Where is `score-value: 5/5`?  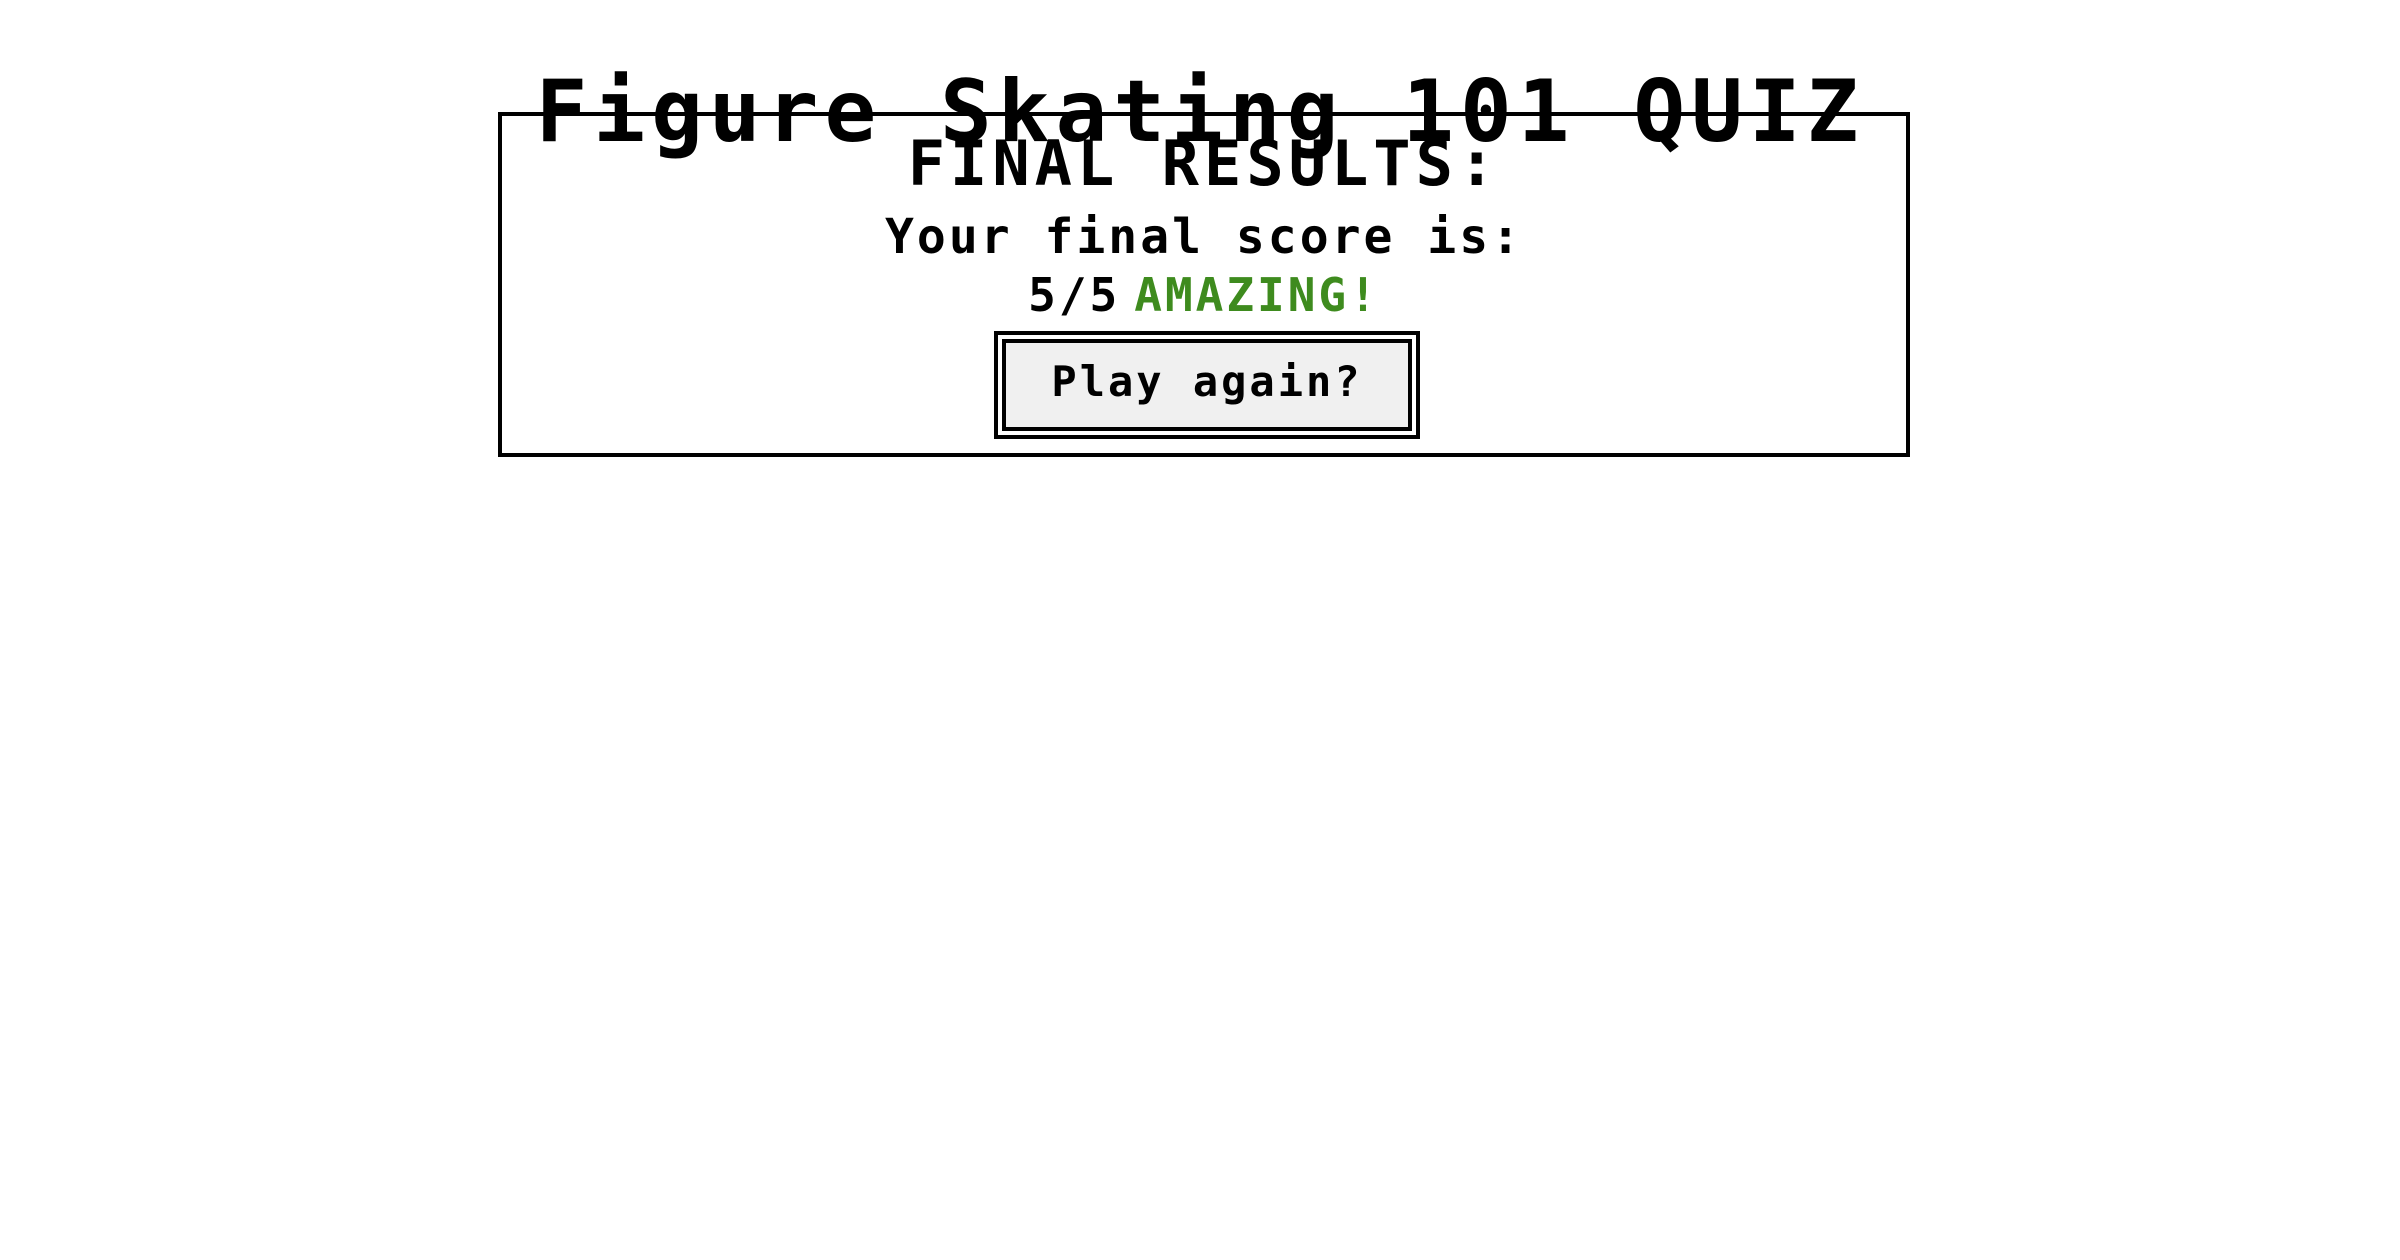
score-value: 5/5 is located at coordinates (1074, 295).